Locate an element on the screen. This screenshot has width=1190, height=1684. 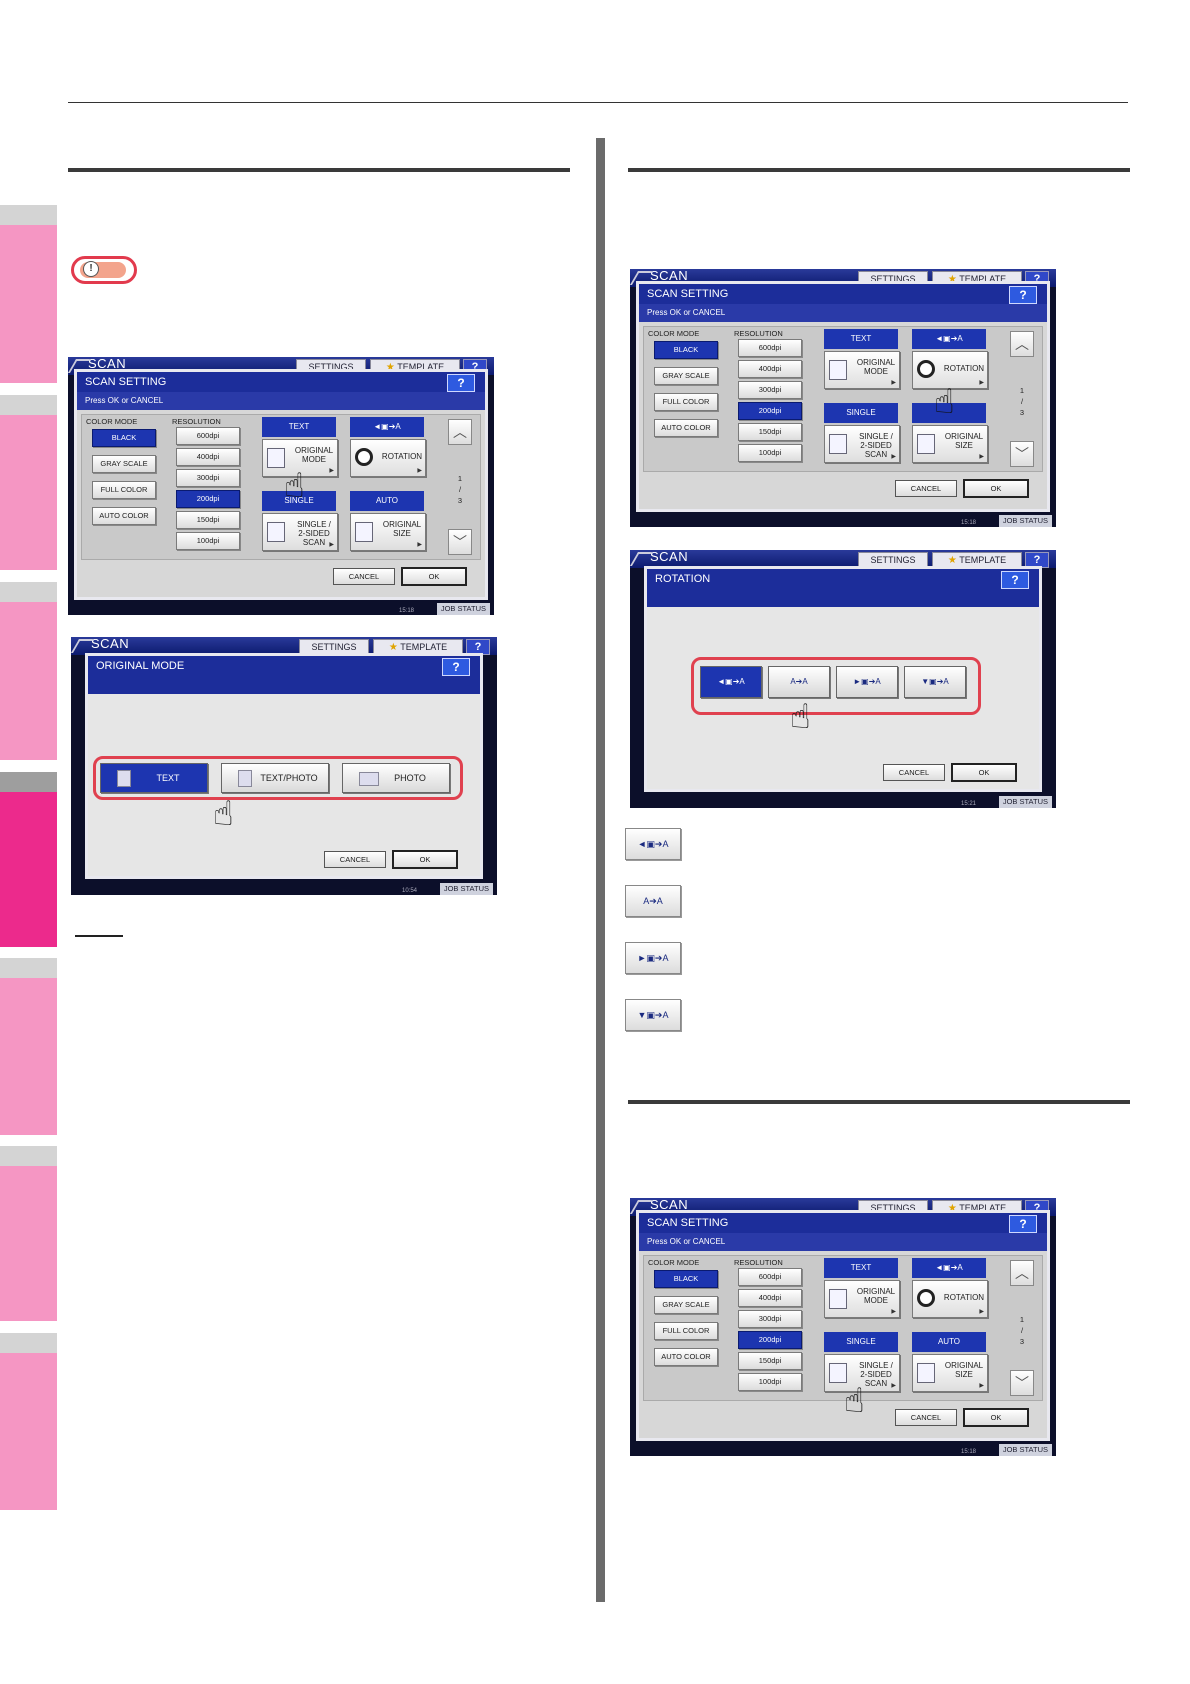
resolution-label: RESOLUTION is located at coordinates (196, 421).